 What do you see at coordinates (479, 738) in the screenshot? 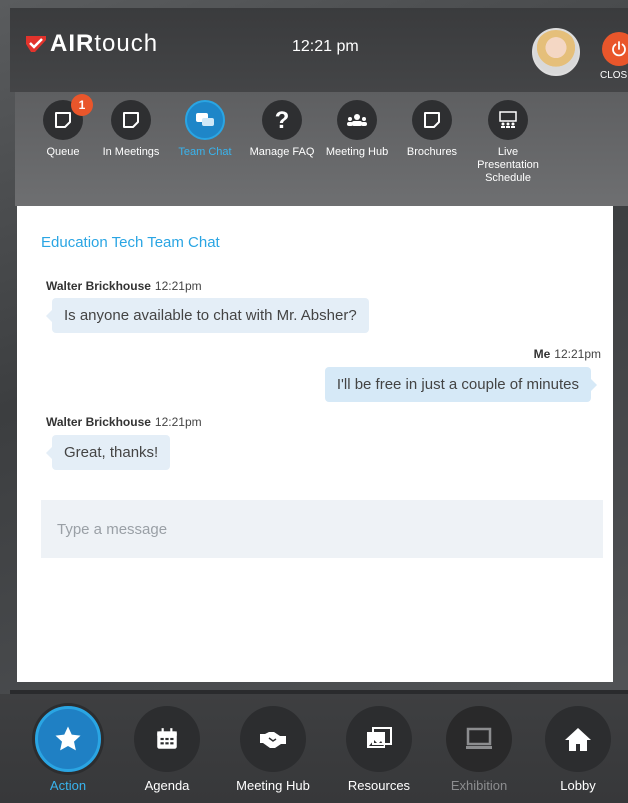
I see `monitor-icon` at bounding box center [479, 738].